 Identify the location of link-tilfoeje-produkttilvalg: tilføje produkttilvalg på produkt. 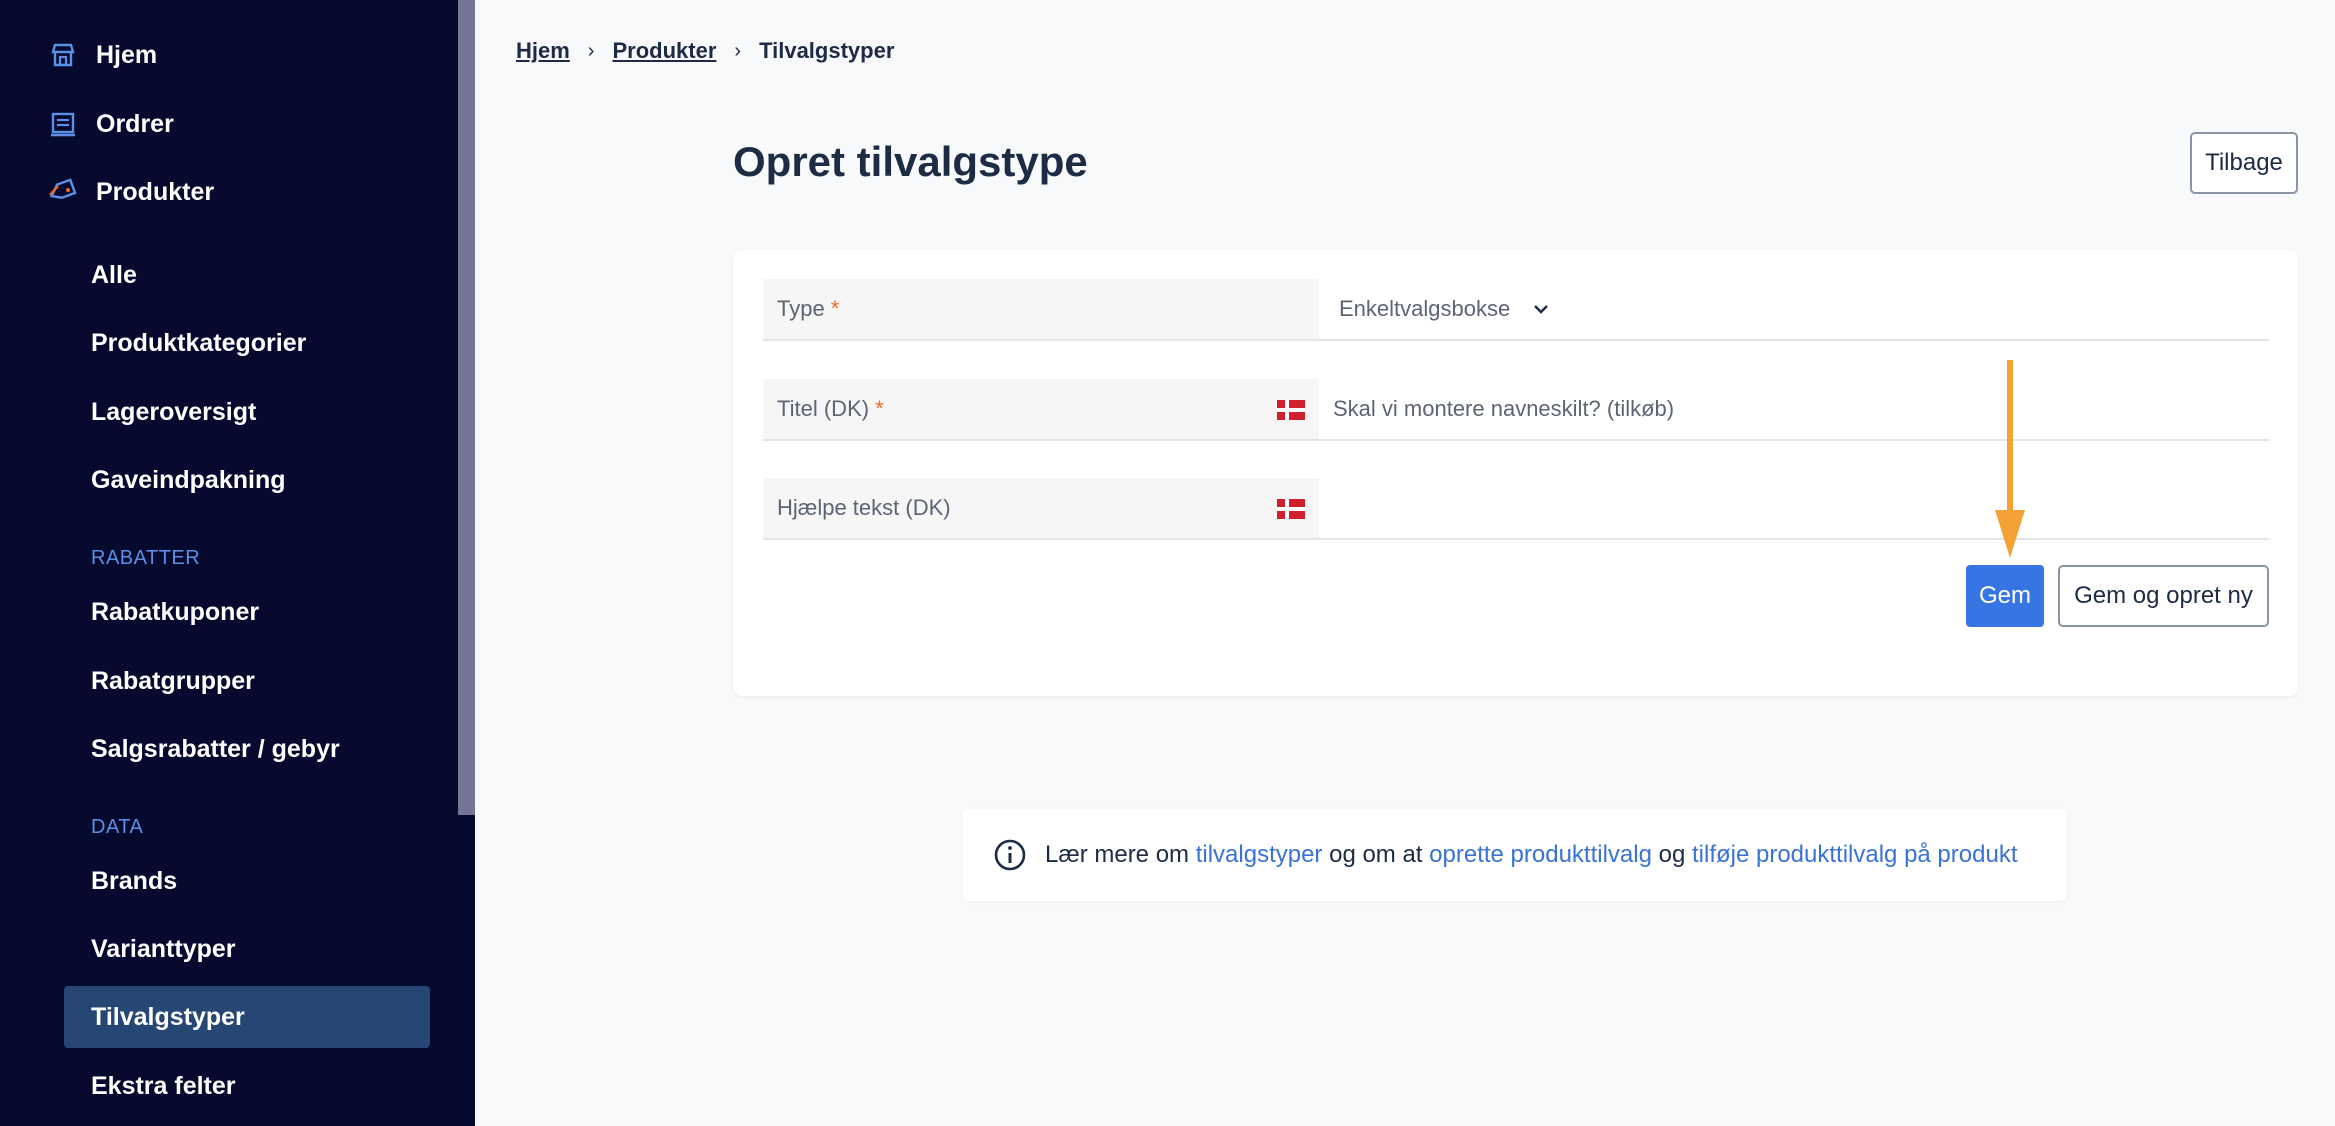
(1855, 855).